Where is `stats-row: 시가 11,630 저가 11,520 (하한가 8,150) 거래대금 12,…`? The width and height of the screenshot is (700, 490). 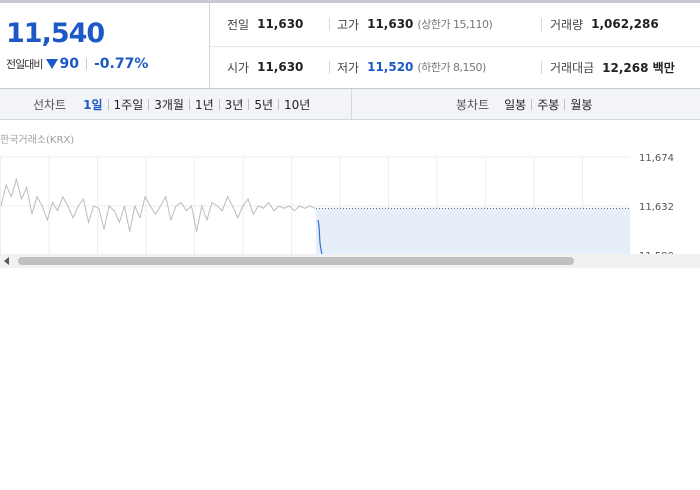
stats-row: 시가 11,630 저가 11,520 (하한가 8,150) 거래대금 12,… is located at coordinates (455, 67).